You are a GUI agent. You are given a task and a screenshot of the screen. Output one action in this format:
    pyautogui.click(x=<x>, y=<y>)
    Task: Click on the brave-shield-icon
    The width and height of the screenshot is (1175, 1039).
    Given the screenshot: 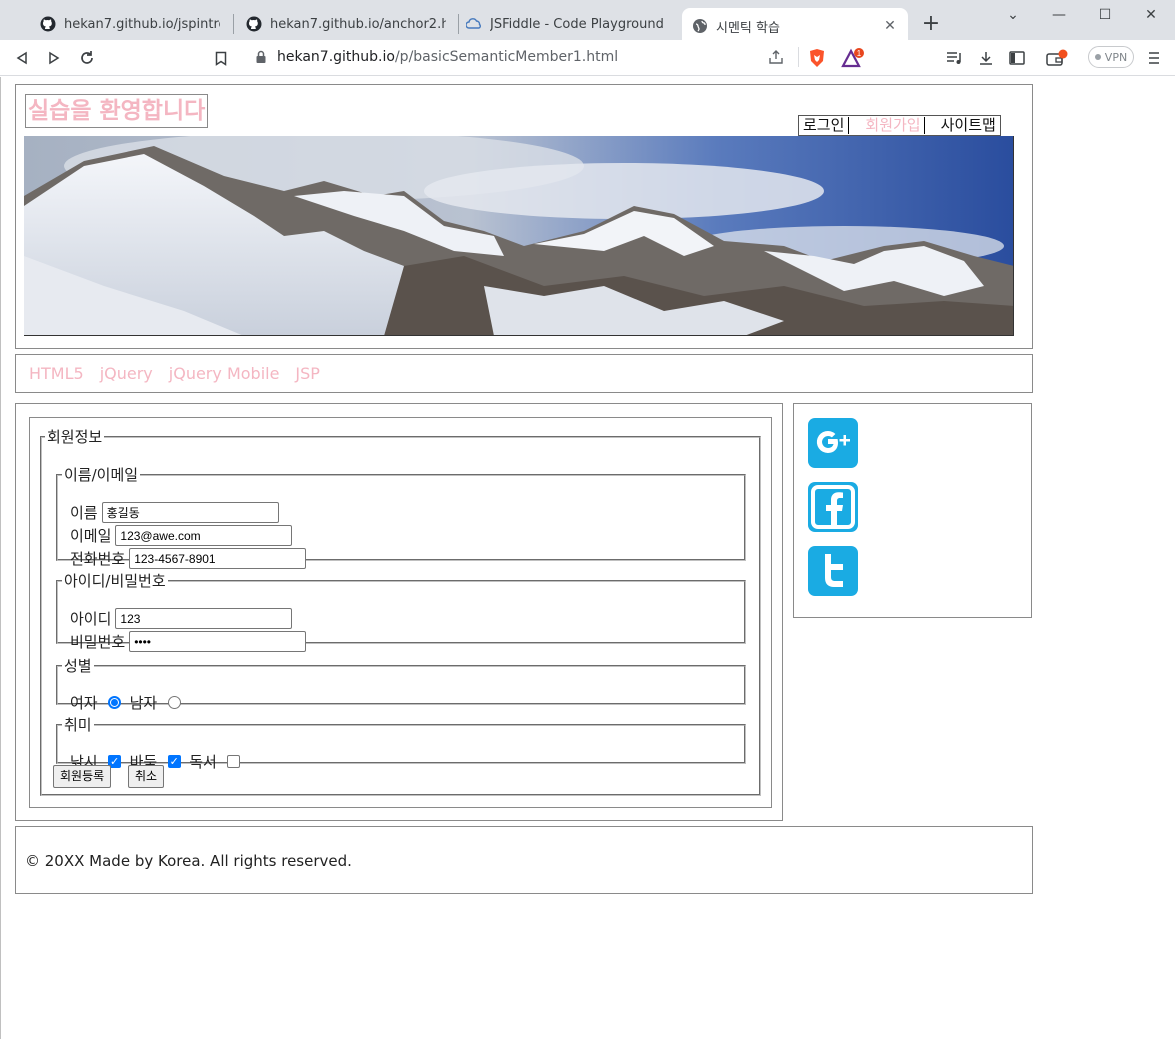 What is the action you would take?
    pyautogui.click(x=817, y=60)
    